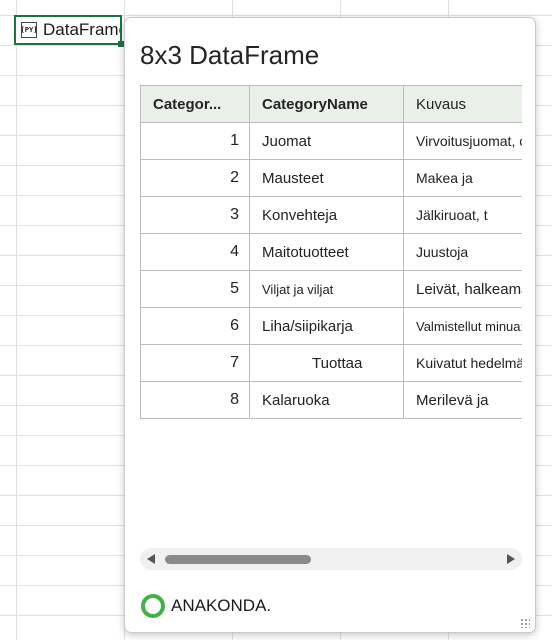 The height and width of the screenshot is (640, 552). Describe the element at coordinates (462, 104) in the screenshot. I see `column-header: Kuvaus` at that location.